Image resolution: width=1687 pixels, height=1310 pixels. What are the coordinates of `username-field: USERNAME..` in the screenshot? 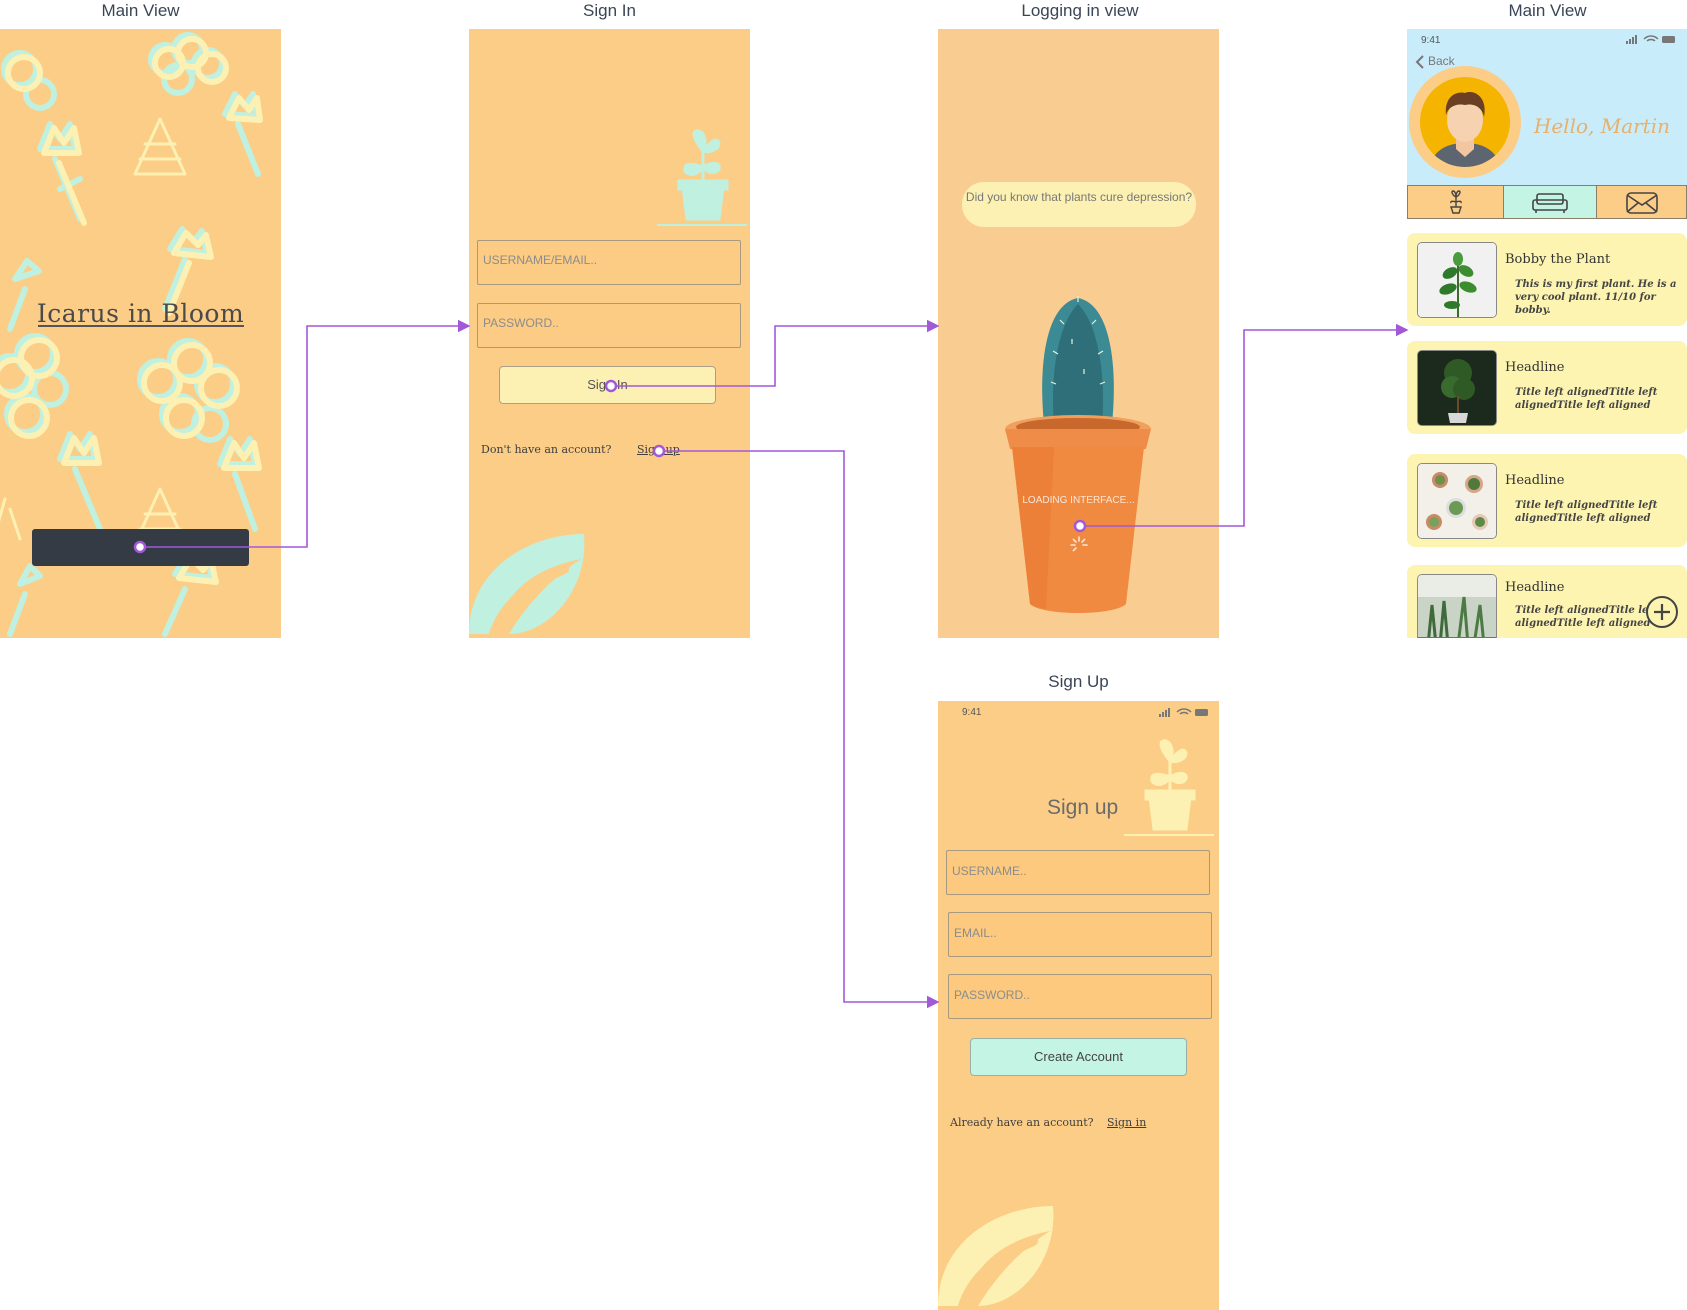 It's located at (1078, 872).